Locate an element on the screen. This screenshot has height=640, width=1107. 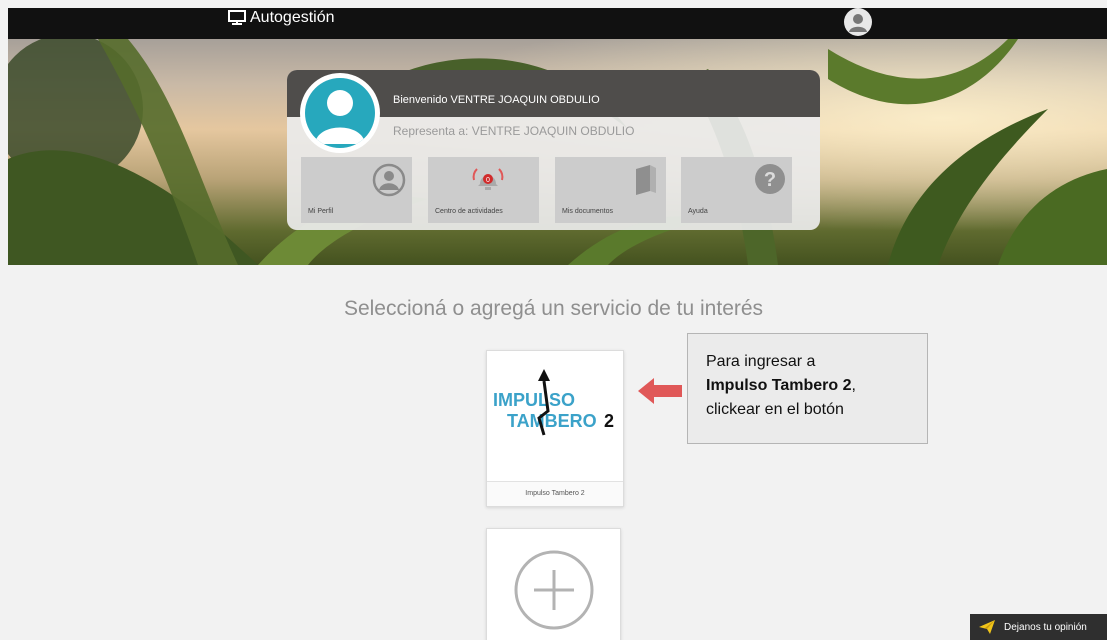
tile-mis-documentos: Mis documentos is located at coordinates (610, 190).